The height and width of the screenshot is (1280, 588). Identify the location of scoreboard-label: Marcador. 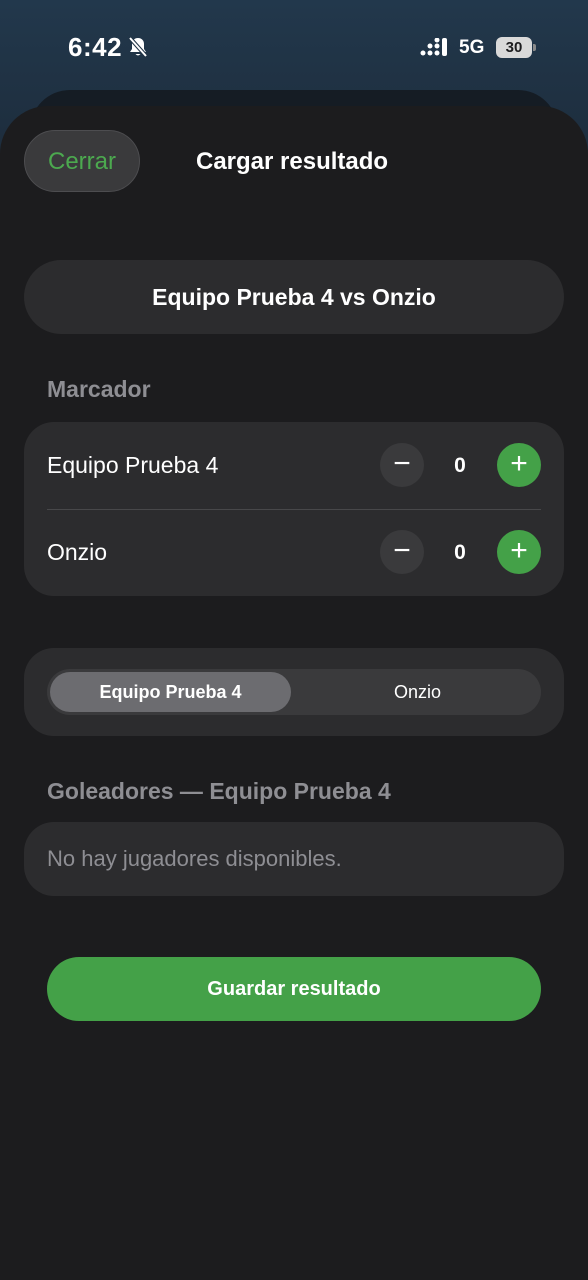
(99, 389).